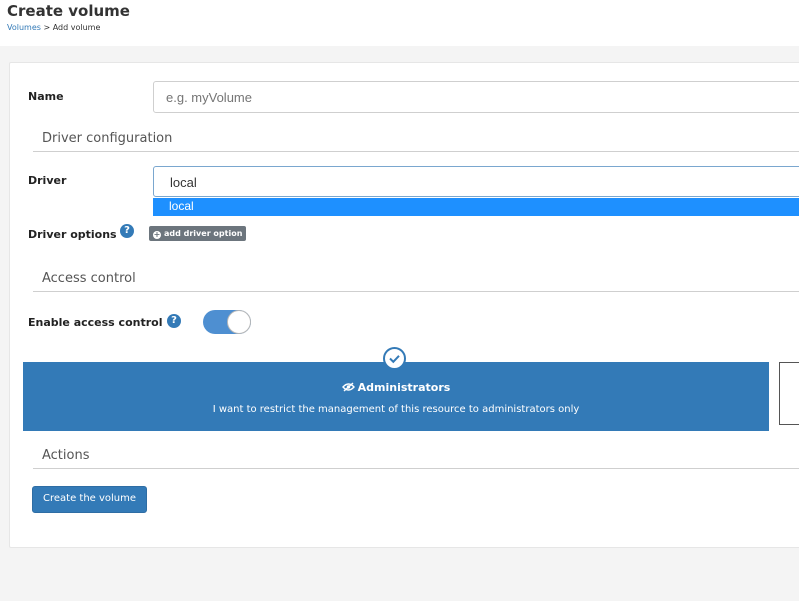 The image size is (799, 601). Describe the element at coordinates (416, 458) in the screenshot. I see `actions-heading: Actions` at that location.